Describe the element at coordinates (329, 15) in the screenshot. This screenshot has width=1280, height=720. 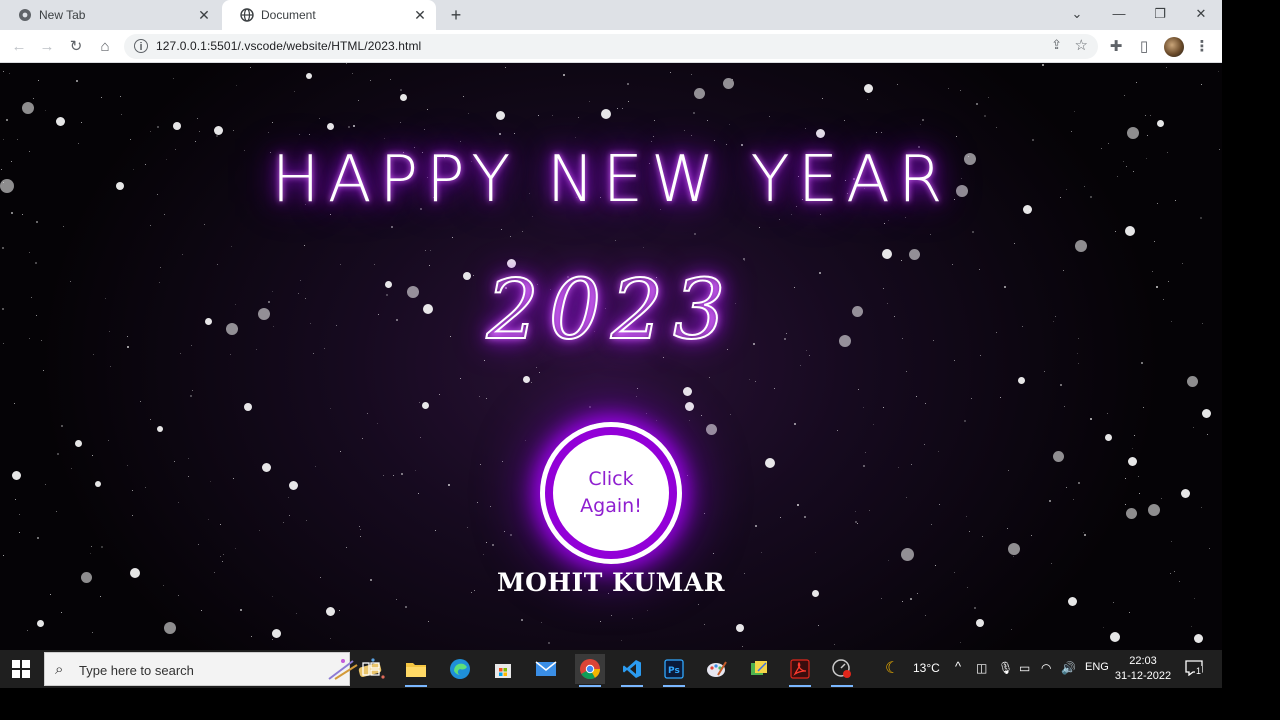
I see `tab-document: Document ✕` at that location.